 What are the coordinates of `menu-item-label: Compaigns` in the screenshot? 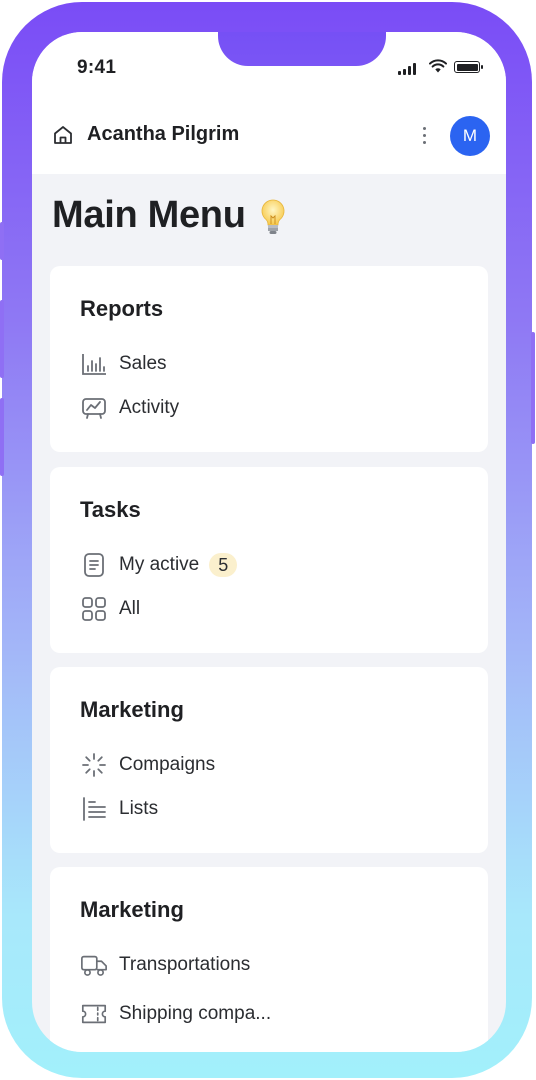 It's located at (167, 764).